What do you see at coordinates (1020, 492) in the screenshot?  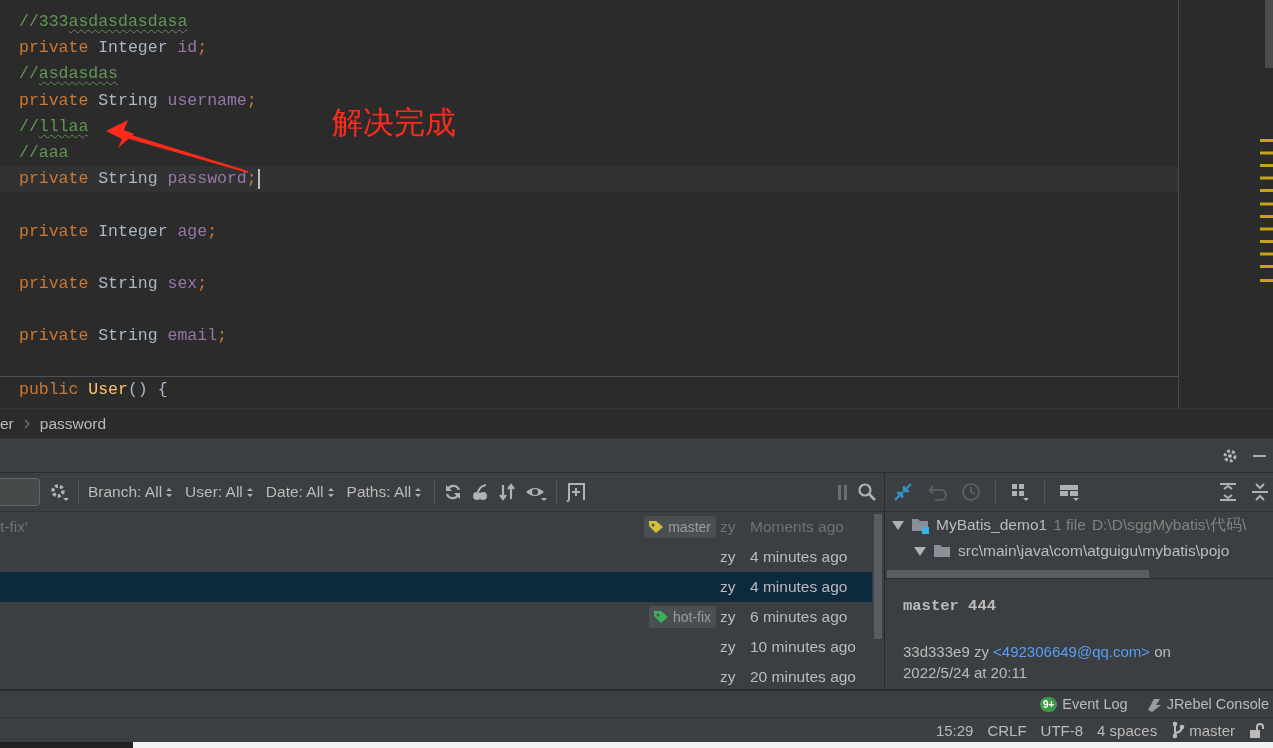 I see `group-icon` at bounding box center [1020, 492].